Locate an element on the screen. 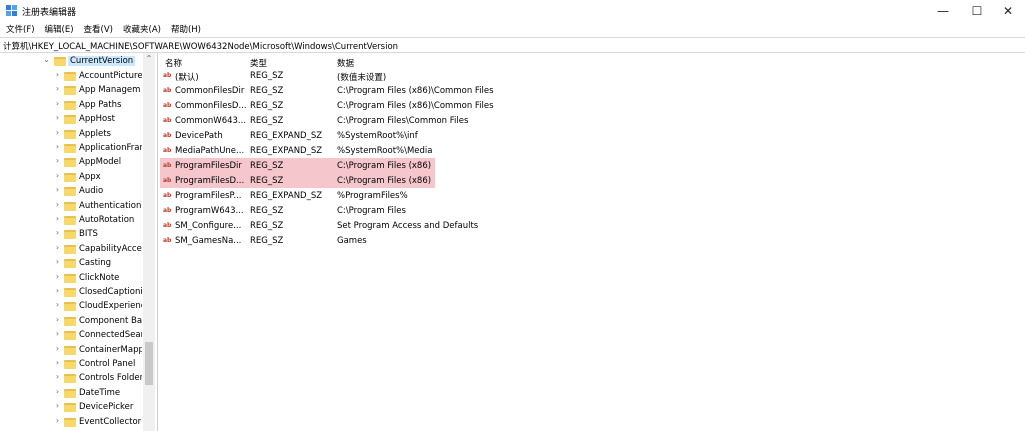 Image resolution: width=1025 pixels, height=431 pixels. tree-item: › ContainerMapp is located at coordinates (71, 350).